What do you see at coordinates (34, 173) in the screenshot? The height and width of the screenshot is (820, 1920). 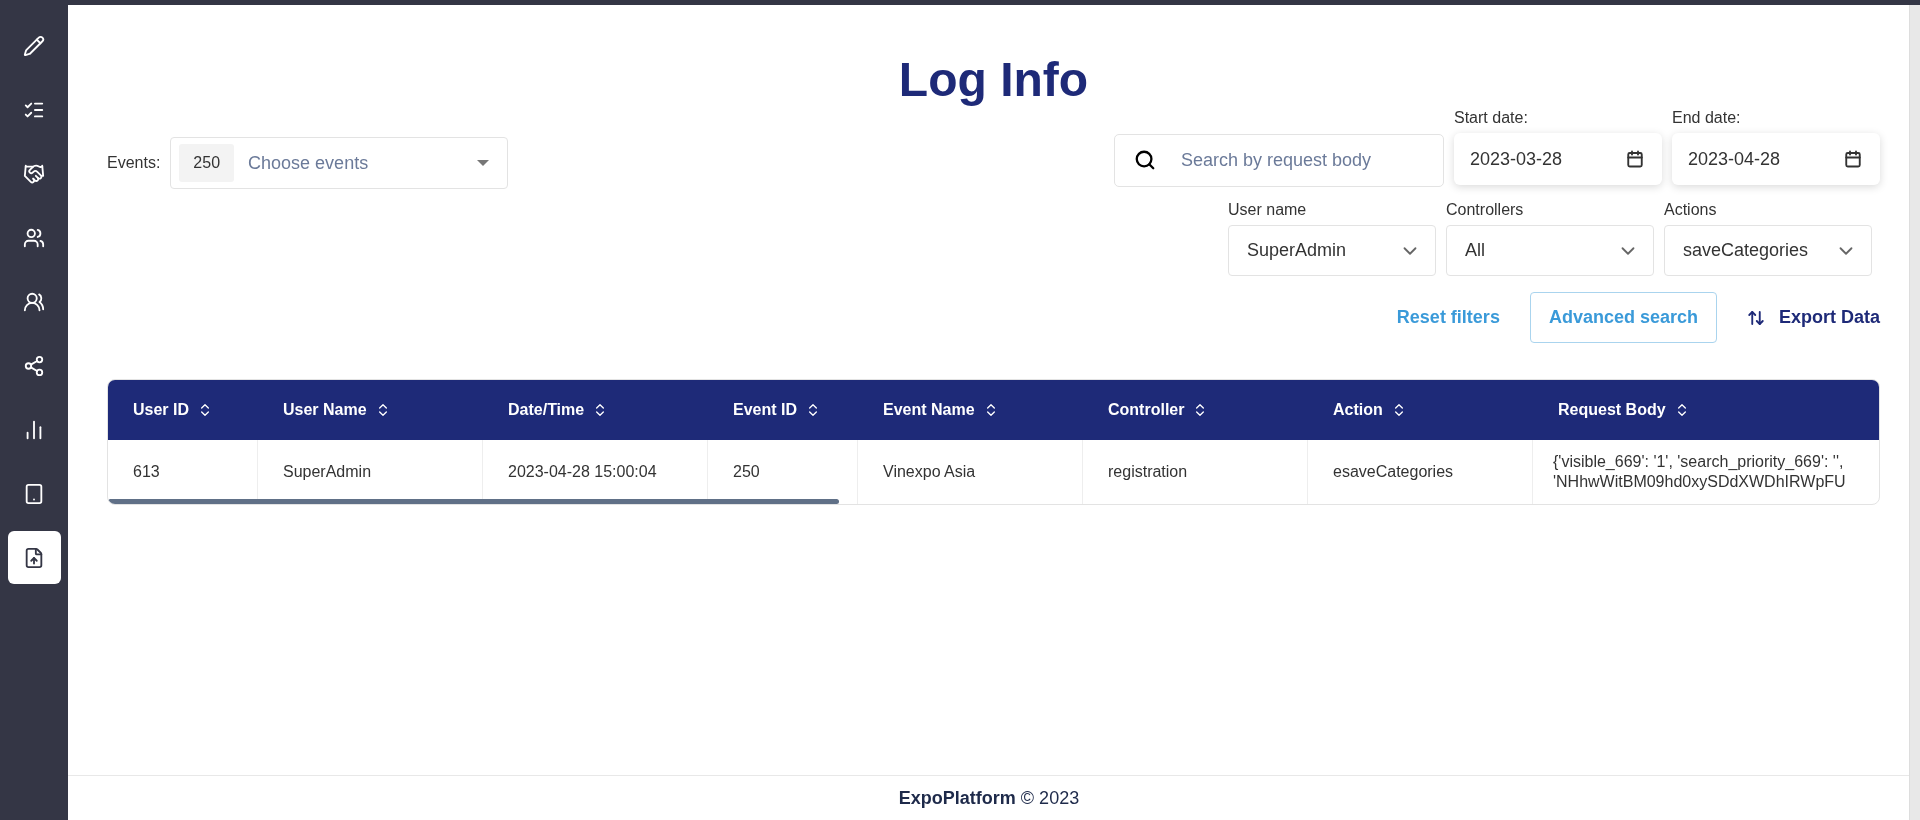 I see `handshake-icon` at bounding box center [34, 173].